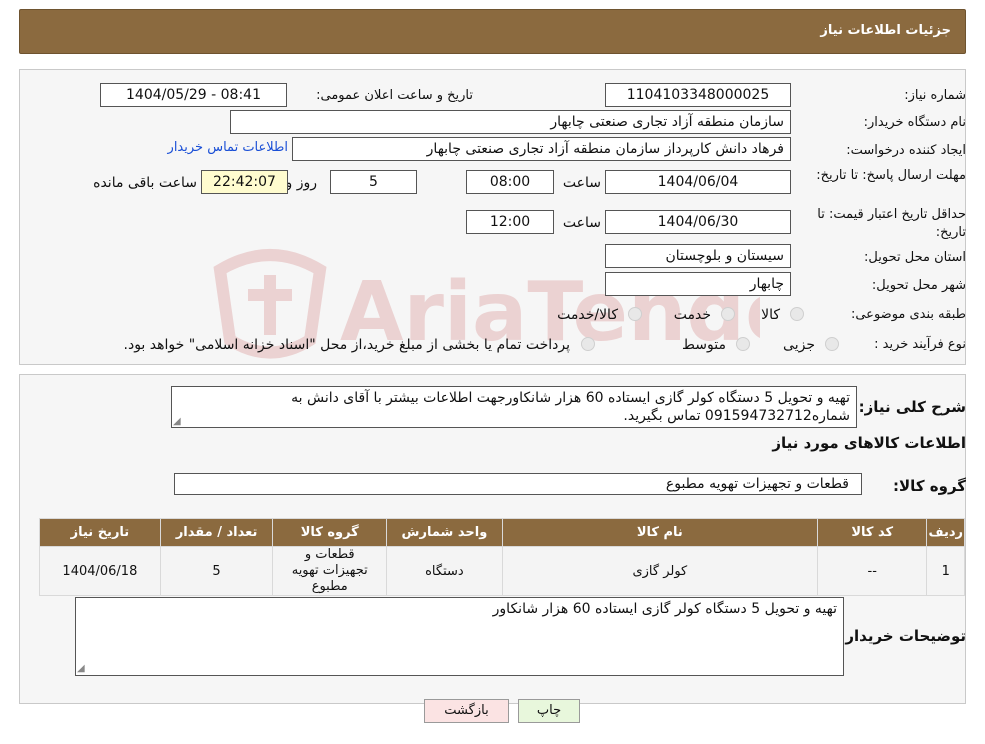 Image resolution: width=985 pixels, height=744 pixels. Describe the element at coordinates (373, 182) in the screenshot. I see `days-field: 5` at that location.